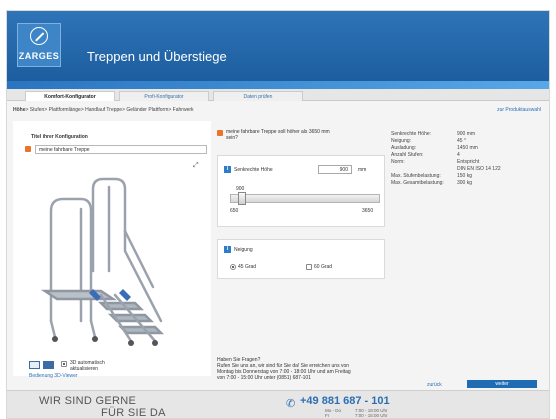  I want to click on zarges-logo: ZARGES, so click(39, 45).